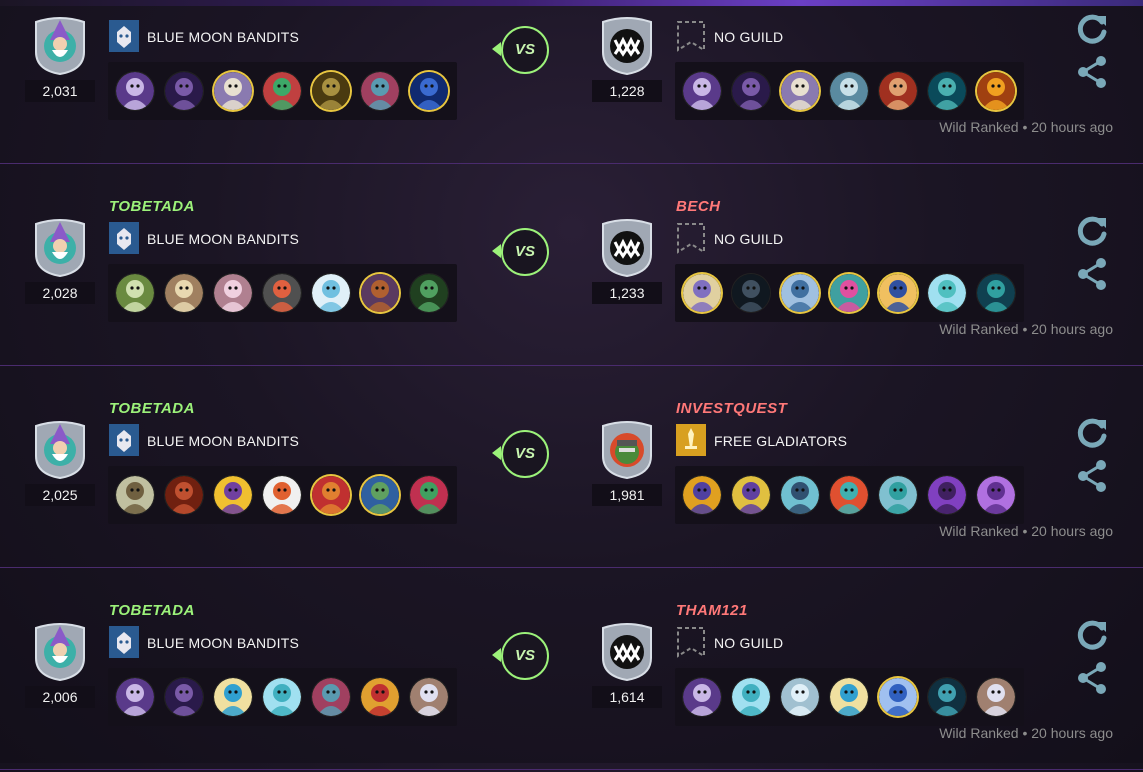 Image resolution: width=1143 pixels, height=772 pixels. What do you see at coordinates (525, 454) in the screenshot?
I see `vs-badge: VS` at bounding box center [525, 454].